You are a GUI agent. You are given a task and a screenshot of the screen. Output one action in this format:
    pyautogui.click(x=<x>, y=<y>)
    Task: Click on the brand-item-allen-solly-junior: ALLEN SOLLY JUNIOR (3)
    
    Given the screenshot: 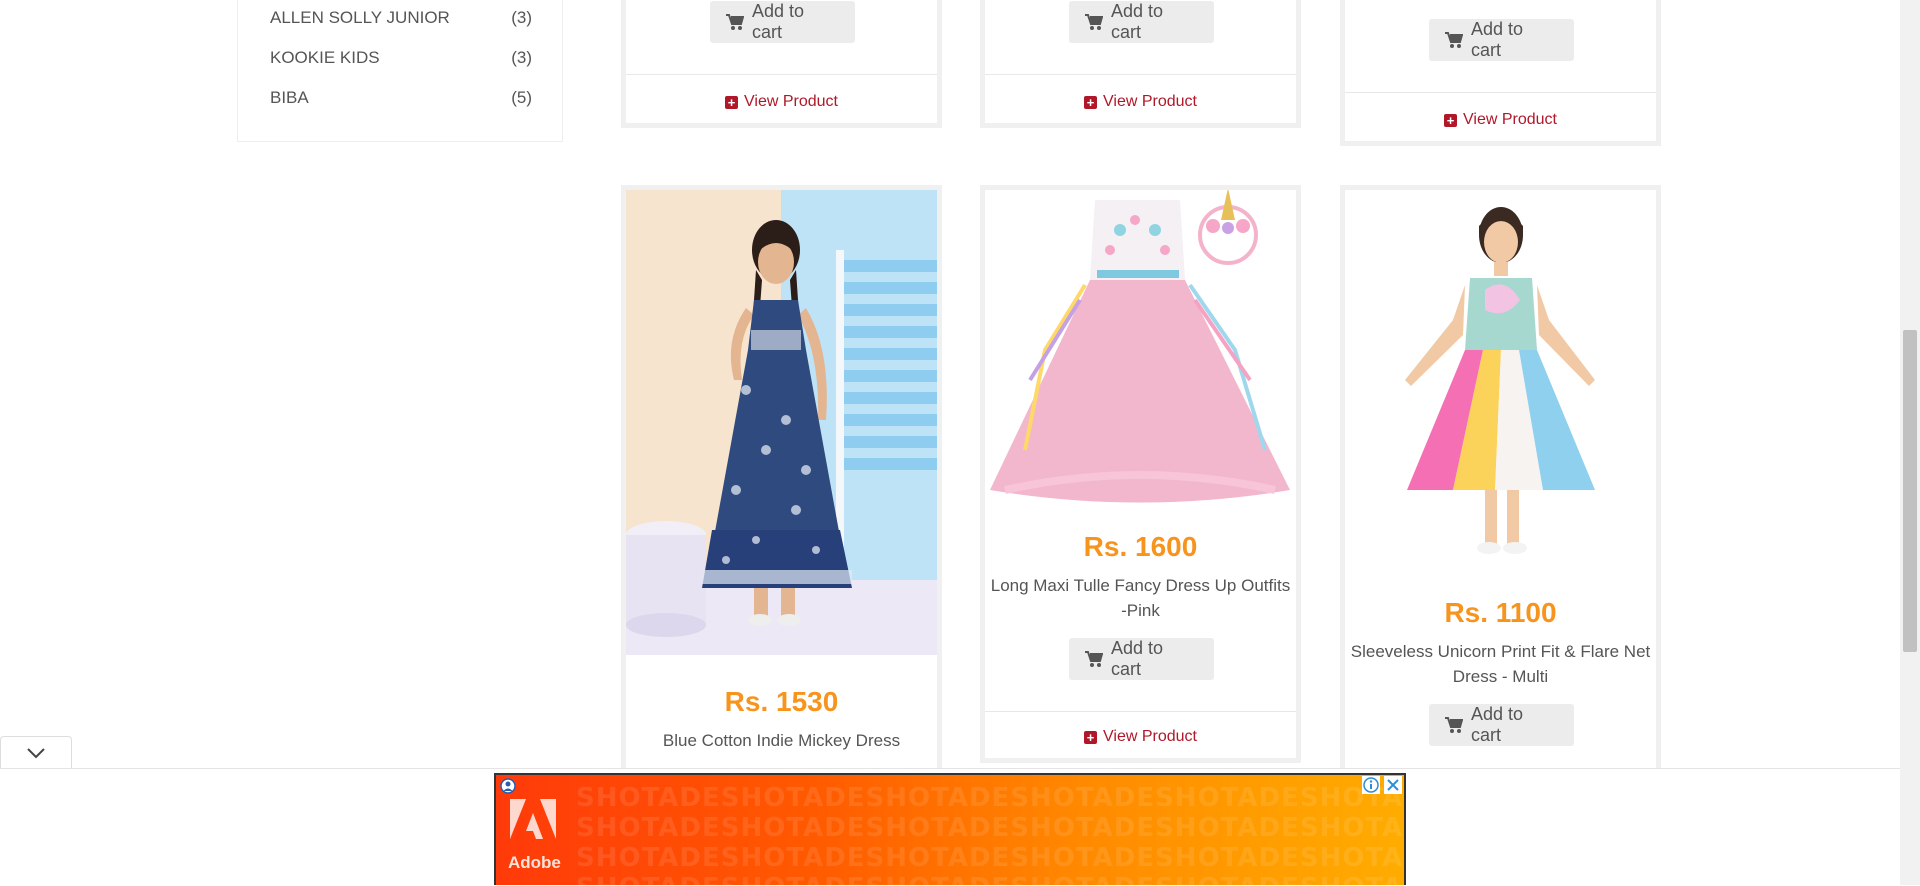 What is the action you would take?
    pyautogui.click(x=401, y=18)
    